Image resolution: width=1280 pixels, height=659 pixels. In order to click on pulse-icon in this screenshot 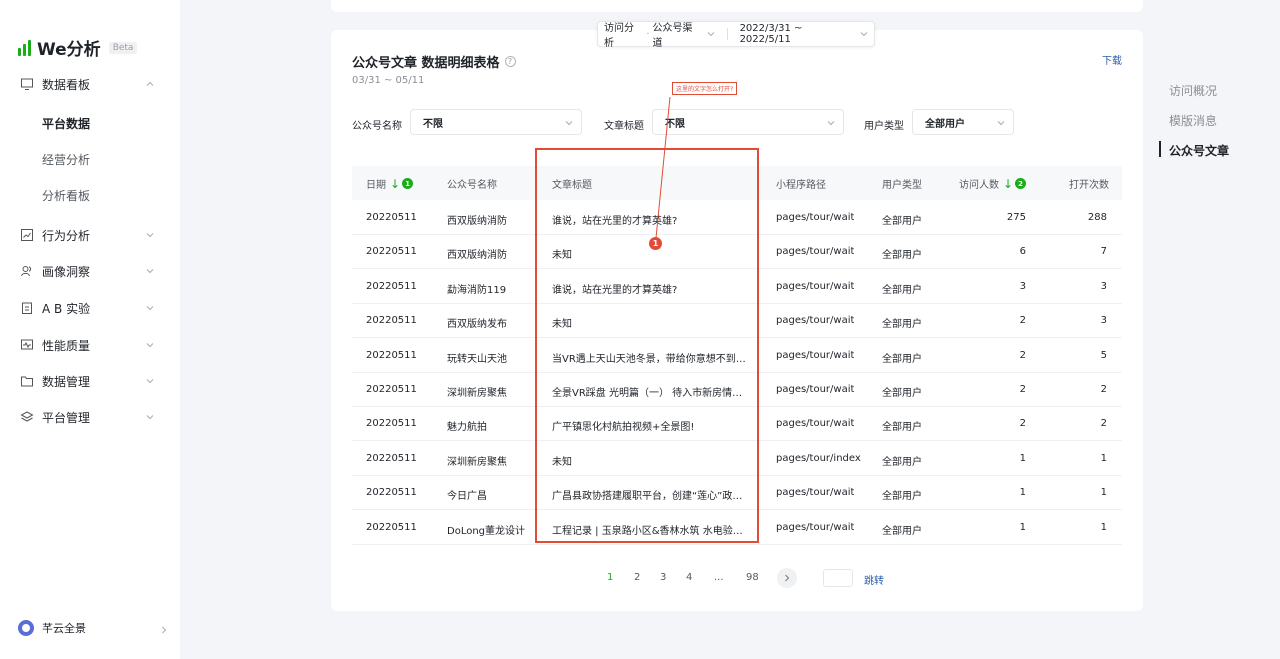, I will do `click(27, 345)`.